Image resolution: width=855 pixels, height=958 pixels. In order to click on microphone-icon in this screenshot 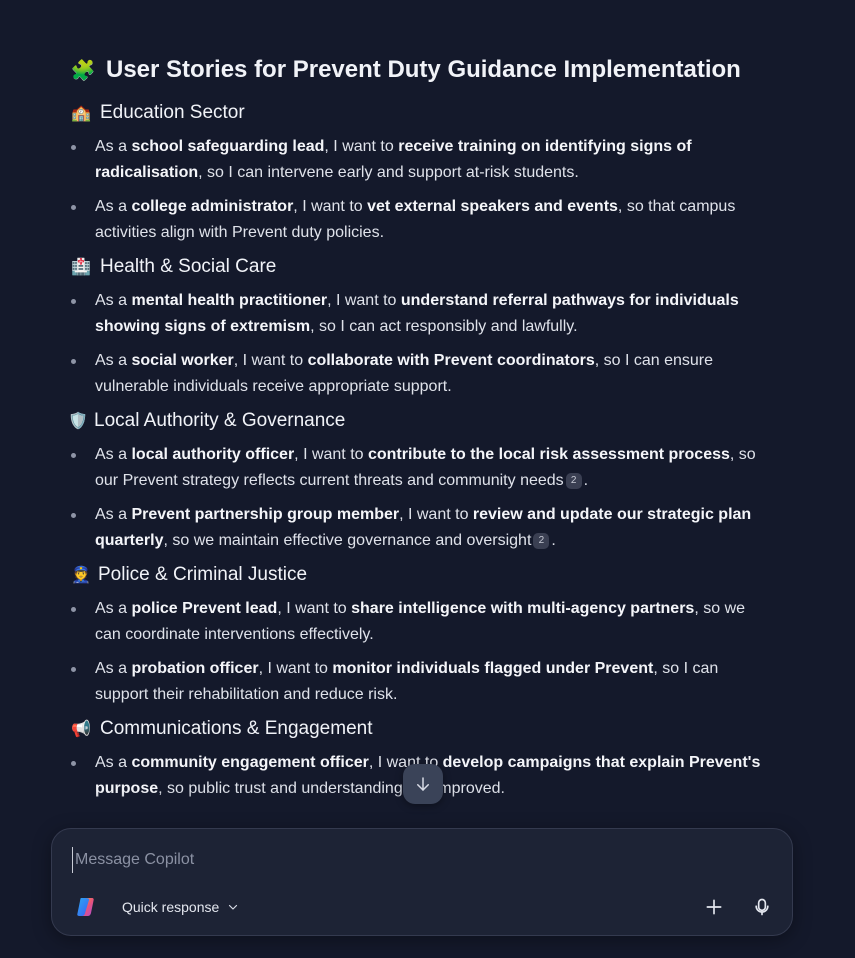, I will do `click(762, 907)`.